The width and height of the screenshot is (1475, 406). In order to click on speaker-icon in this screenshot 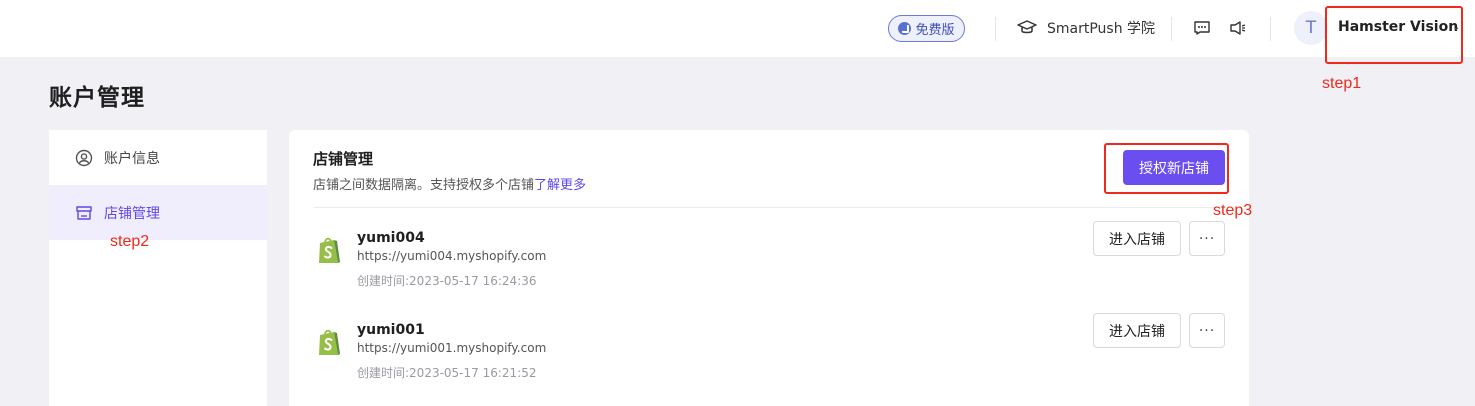, I will do `click(1238, 28)`.